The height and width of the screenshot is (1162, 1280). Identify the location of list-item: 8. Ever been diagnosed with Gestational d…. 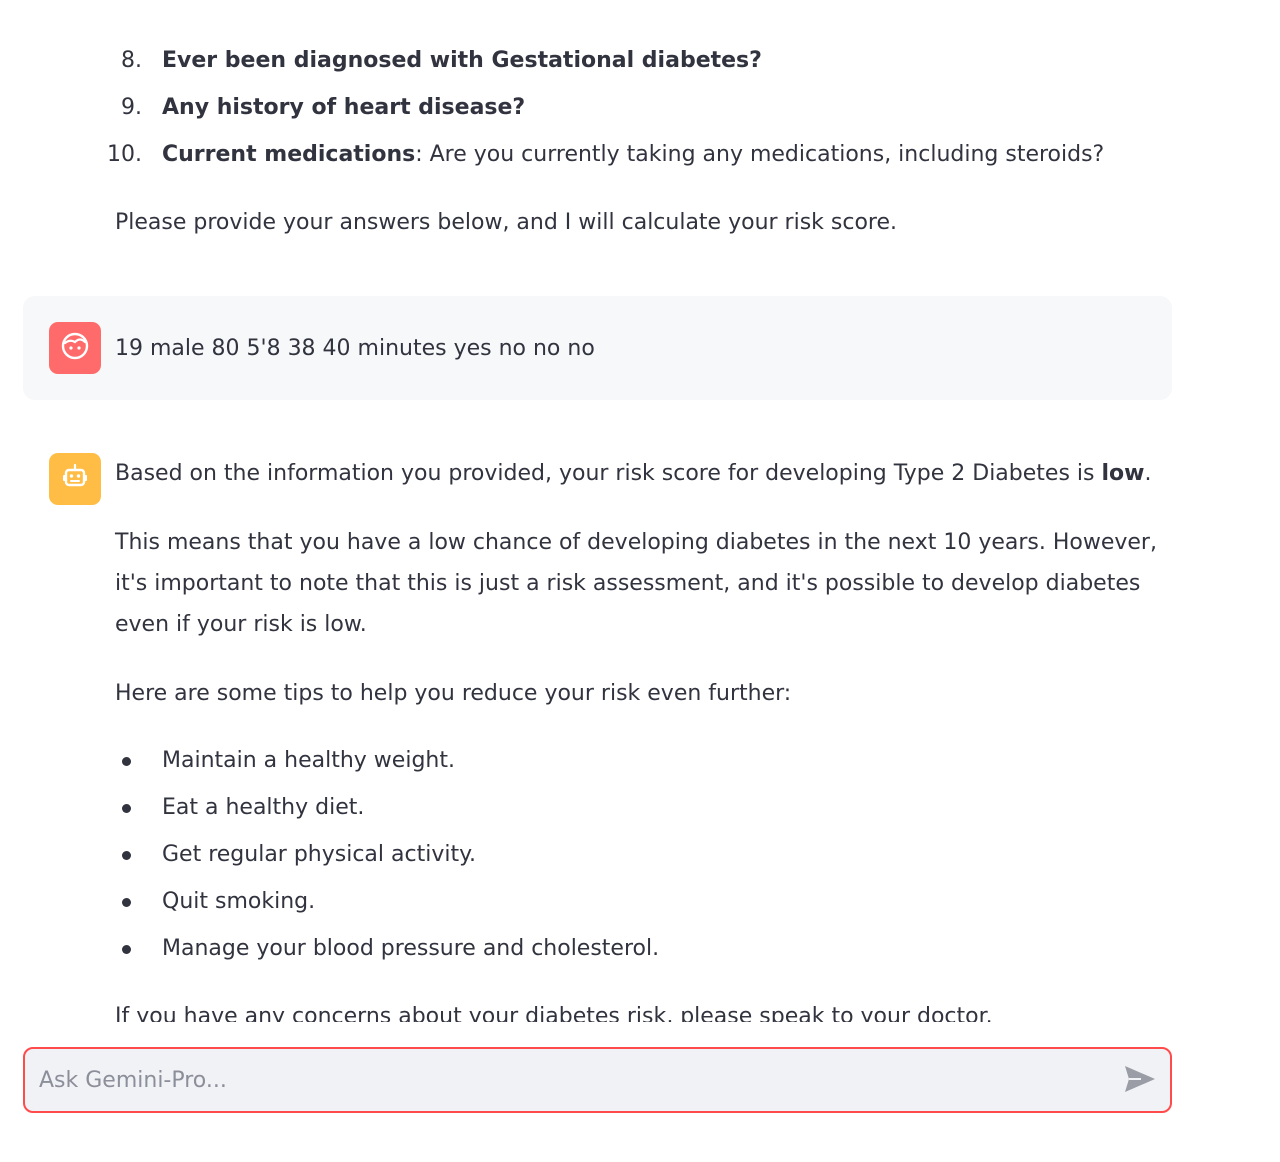
(600, 63).